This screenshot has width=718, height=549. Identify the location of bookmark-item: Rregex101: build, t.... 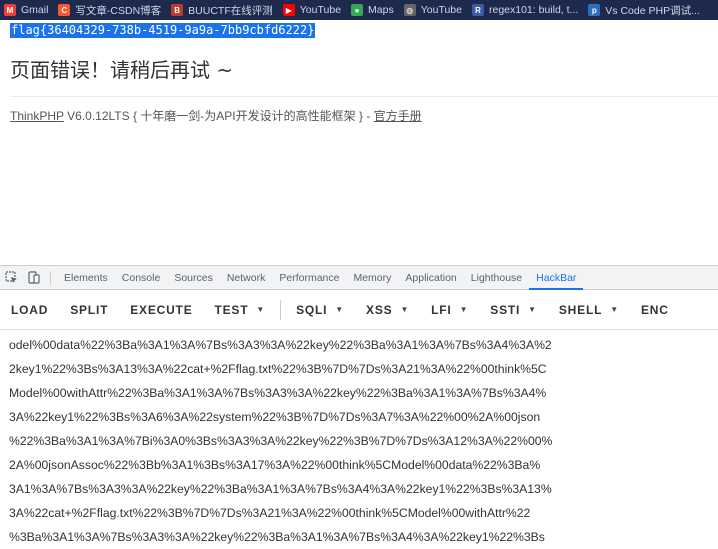
(526, 10).